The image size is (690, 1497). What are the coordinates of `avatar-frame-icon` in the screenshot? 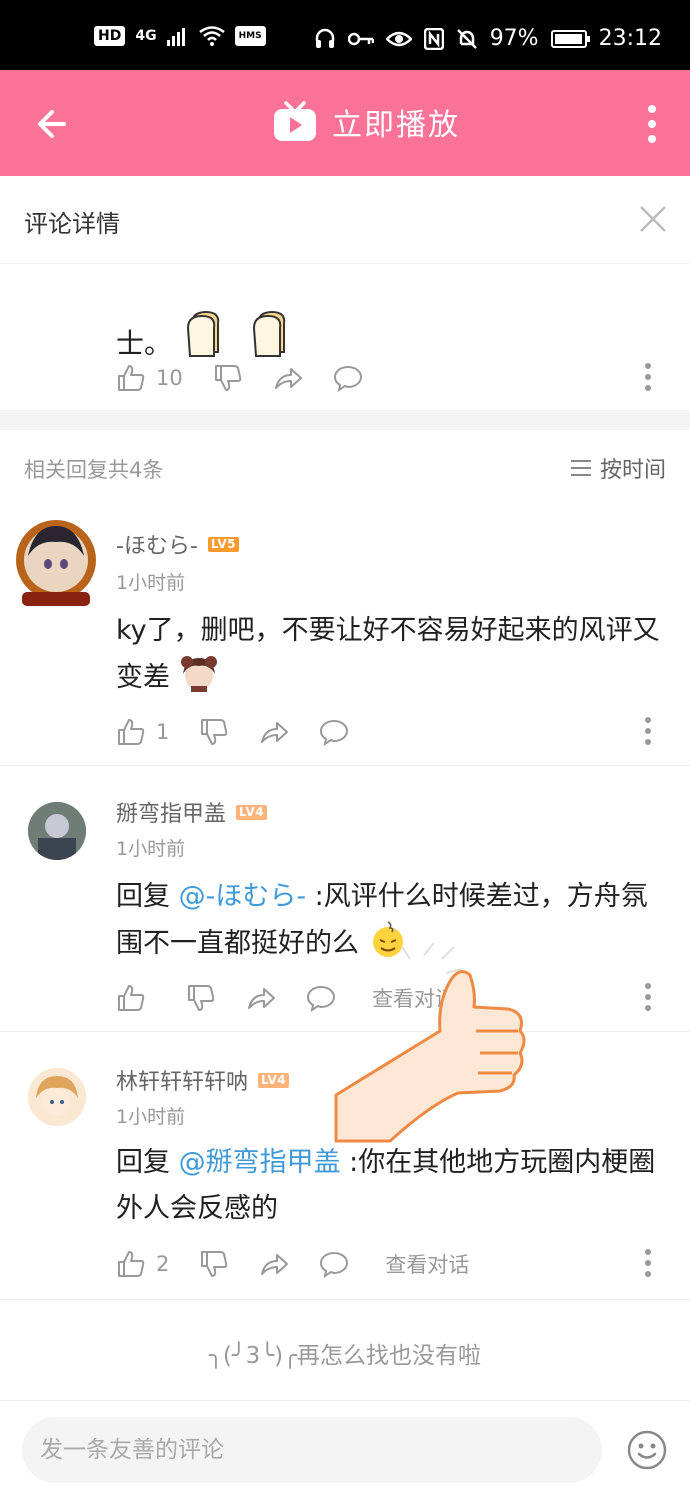 It's located at (56, 563).